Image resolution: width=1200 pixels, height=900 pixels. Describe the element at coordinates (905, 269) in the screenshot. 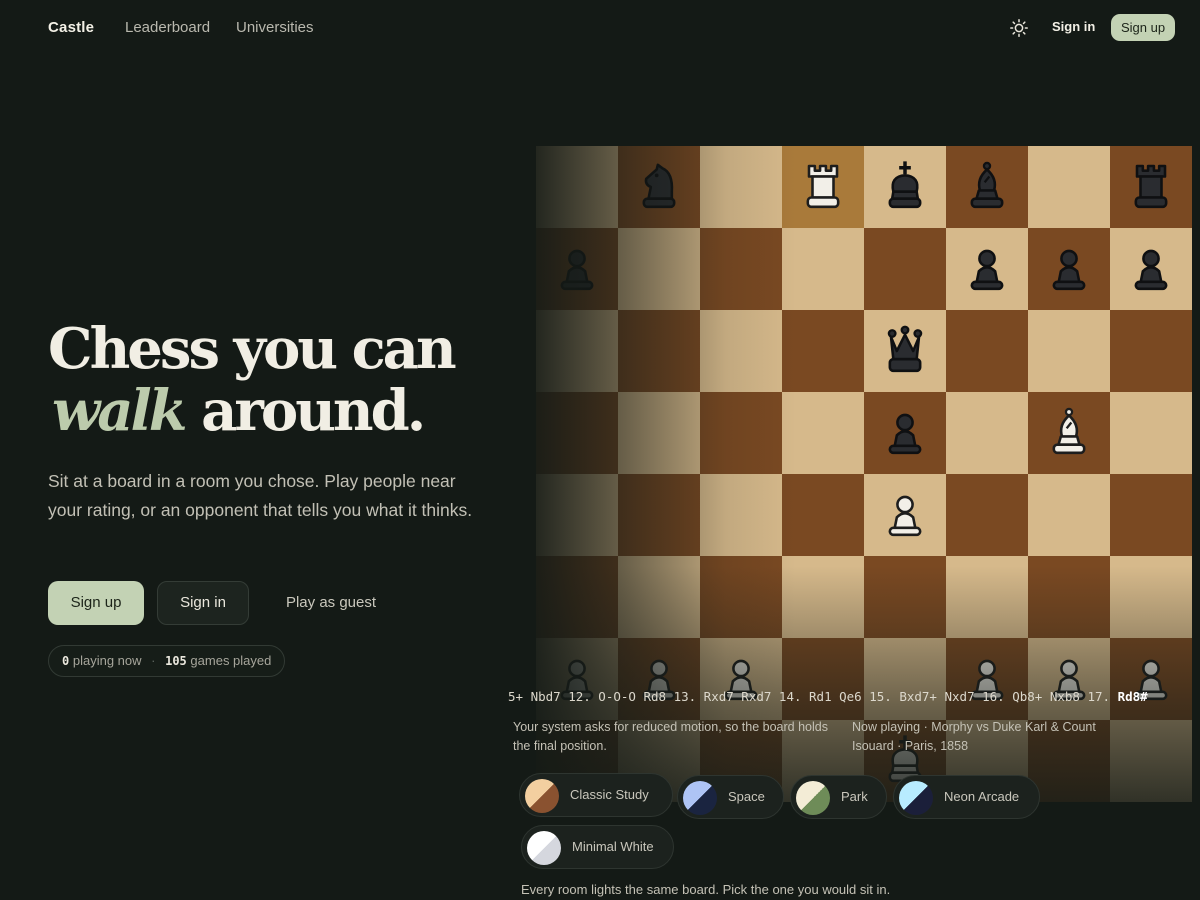

I see `board-square-e7` at that location.